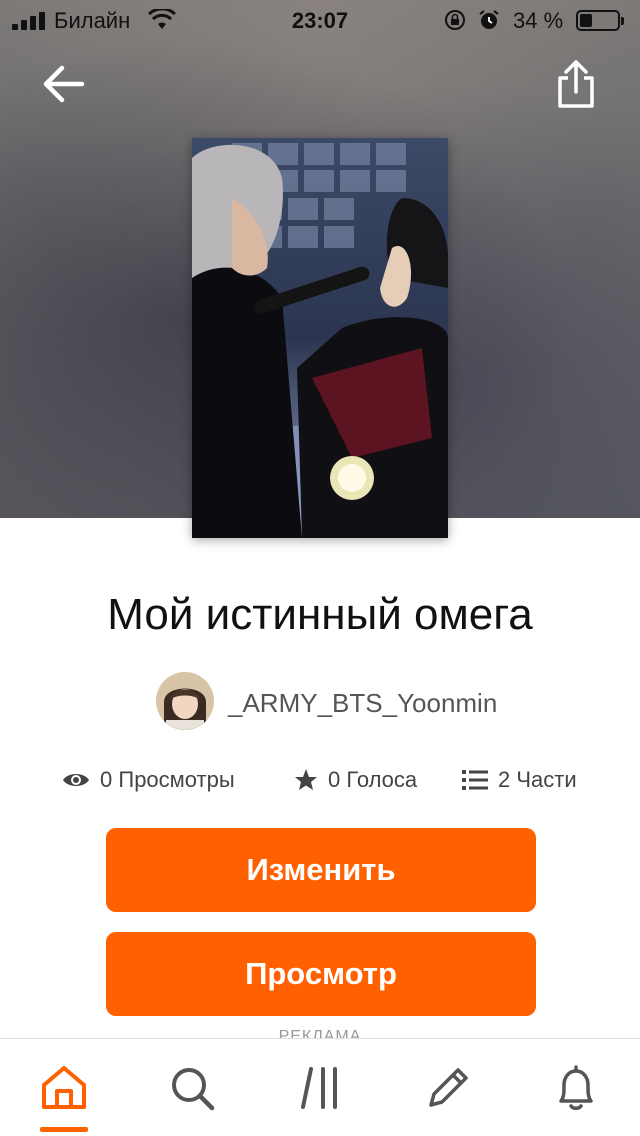 The image size is (640, 1136). I want to click on eye-icon, so click(76, 780).